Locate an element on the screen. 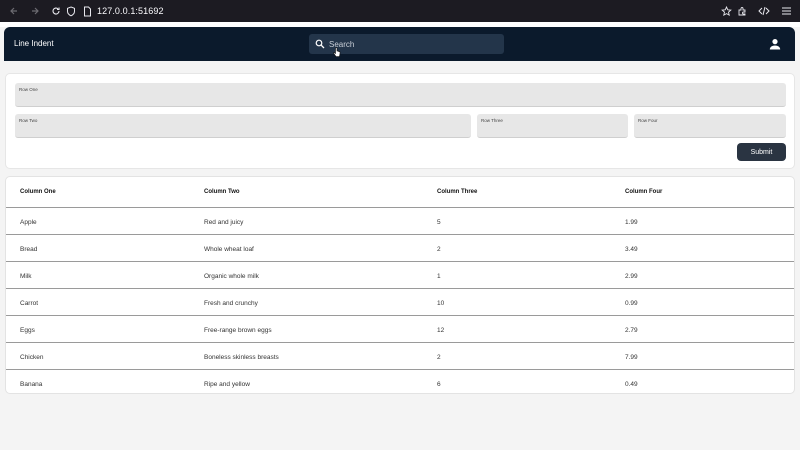 The height and width of the screenshot is (450, 800). browser-toolbar: 127.0.0.1:51692 is located at coordinates (400, 11).